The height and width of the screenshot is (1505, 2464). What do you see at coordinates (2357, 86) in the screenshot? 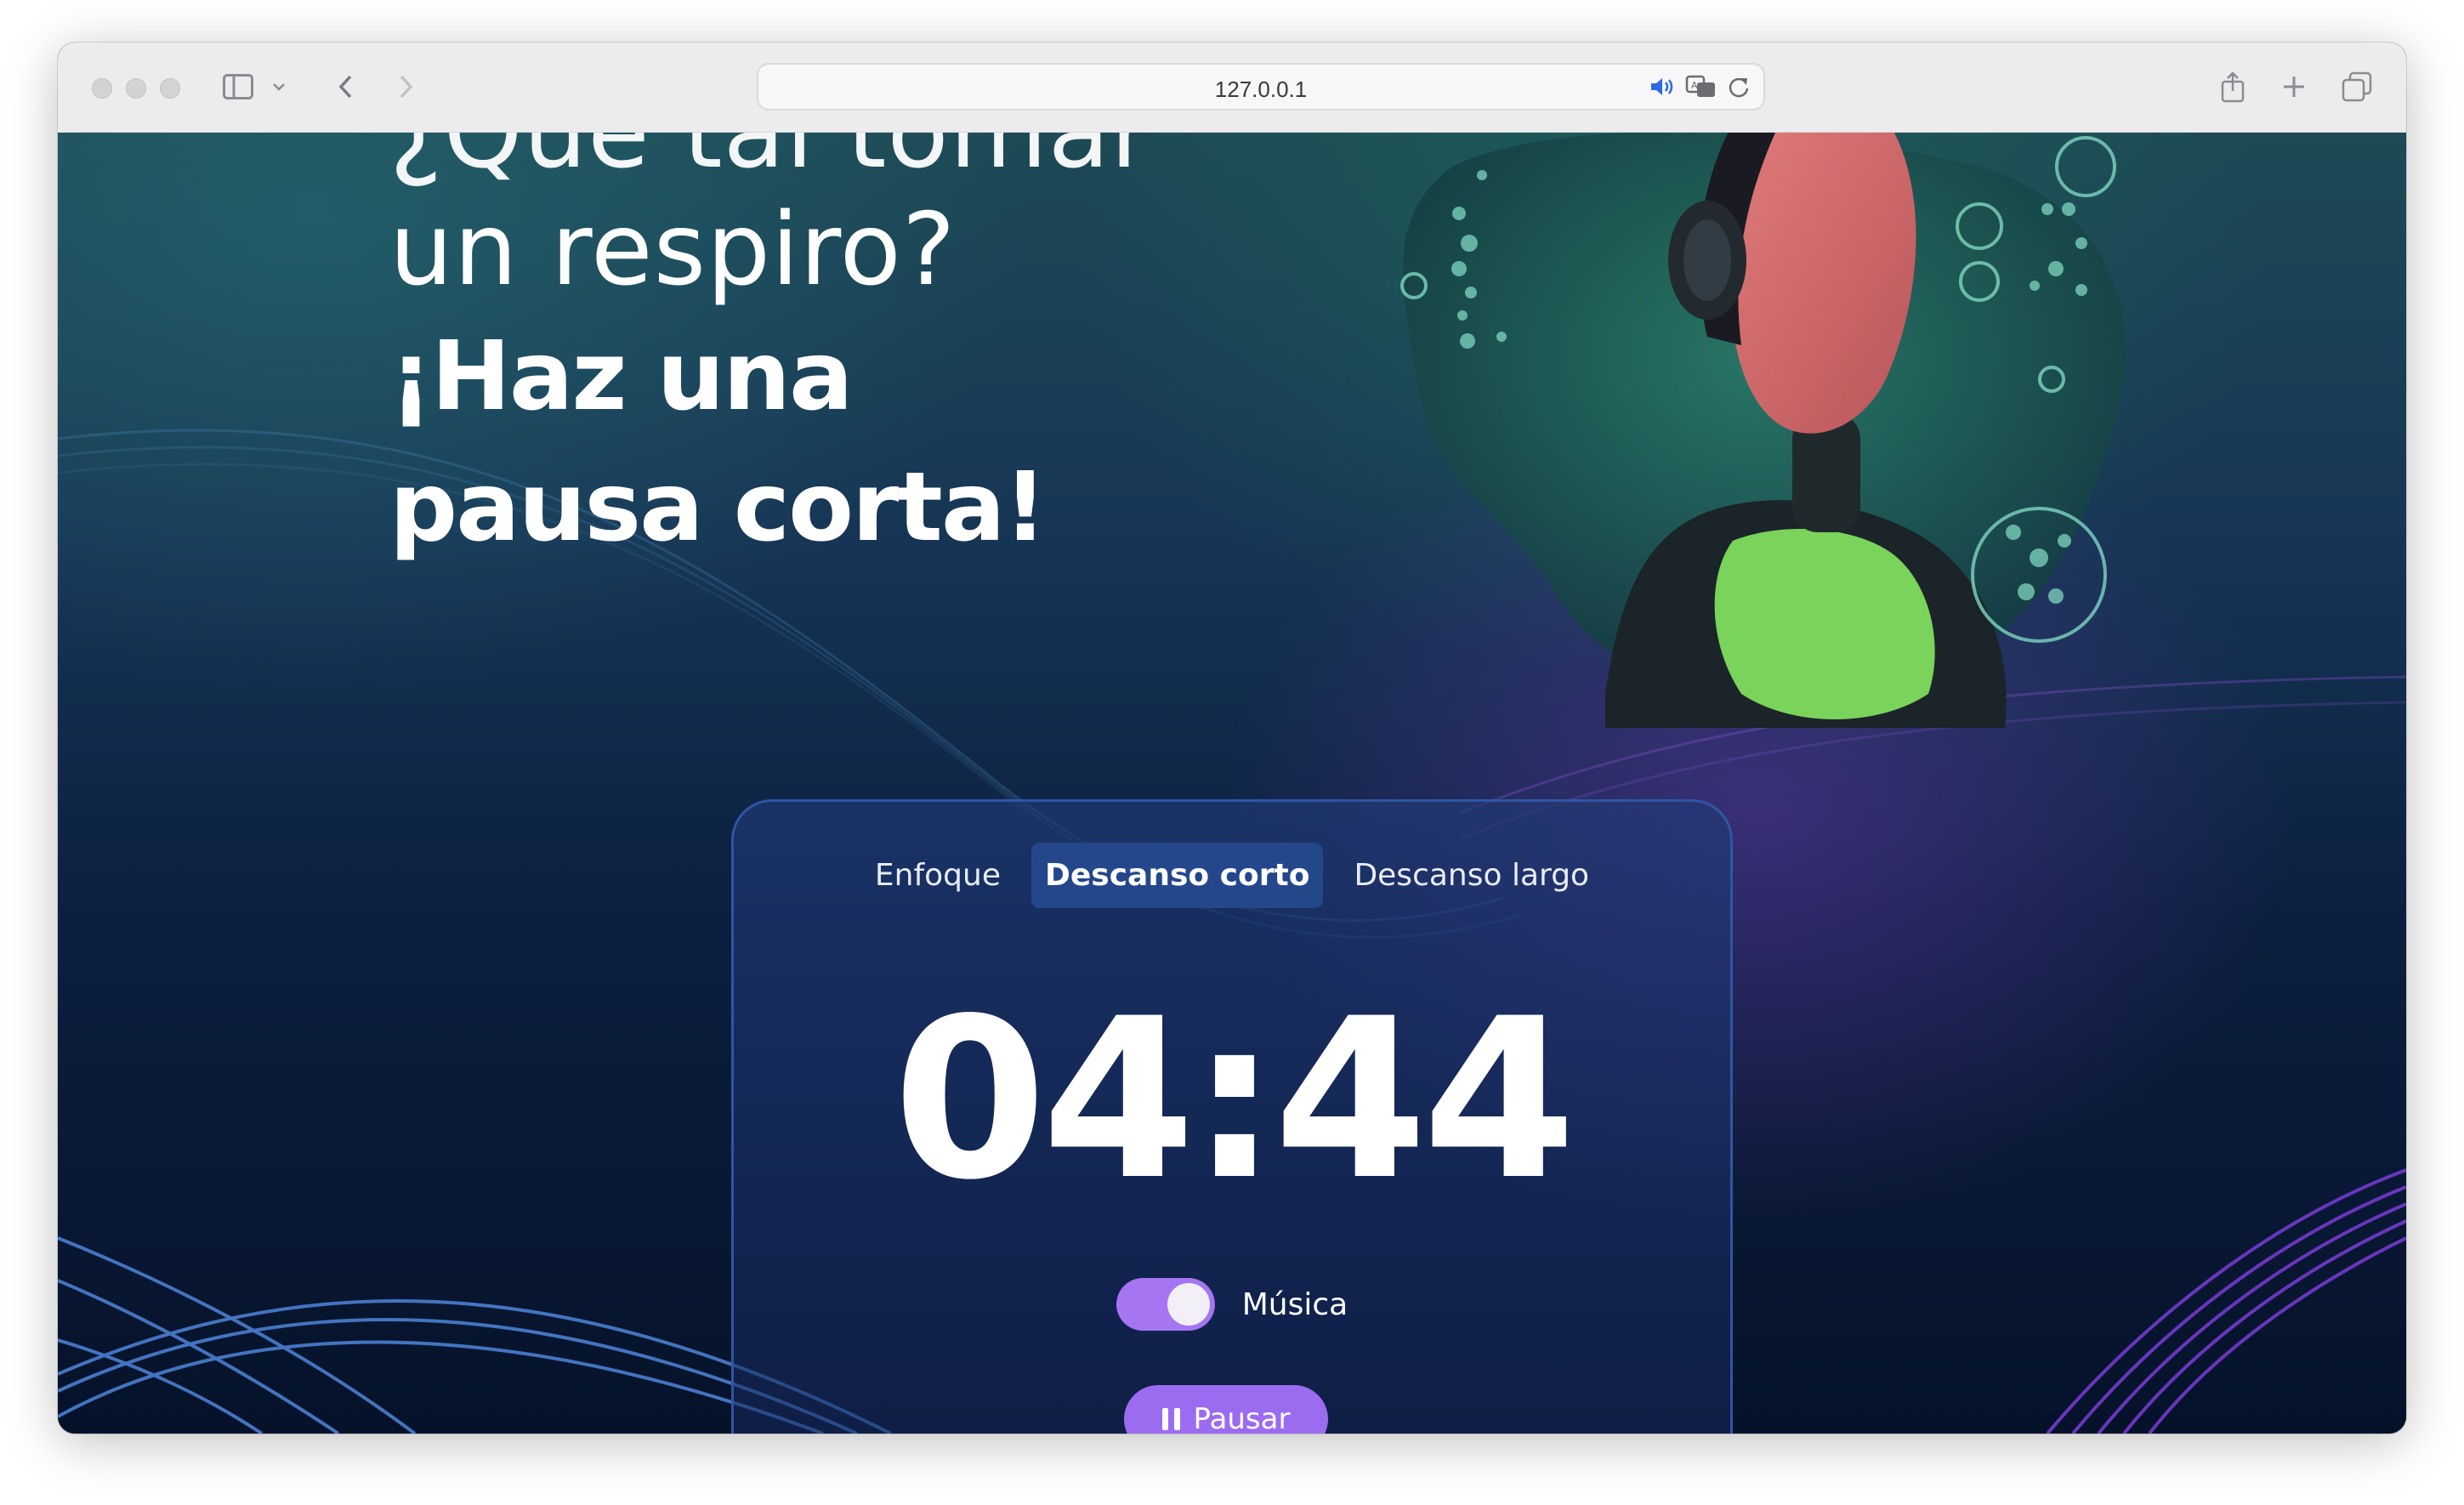
I see `tabs-overview-icon` at bounding box center [2357, 86].